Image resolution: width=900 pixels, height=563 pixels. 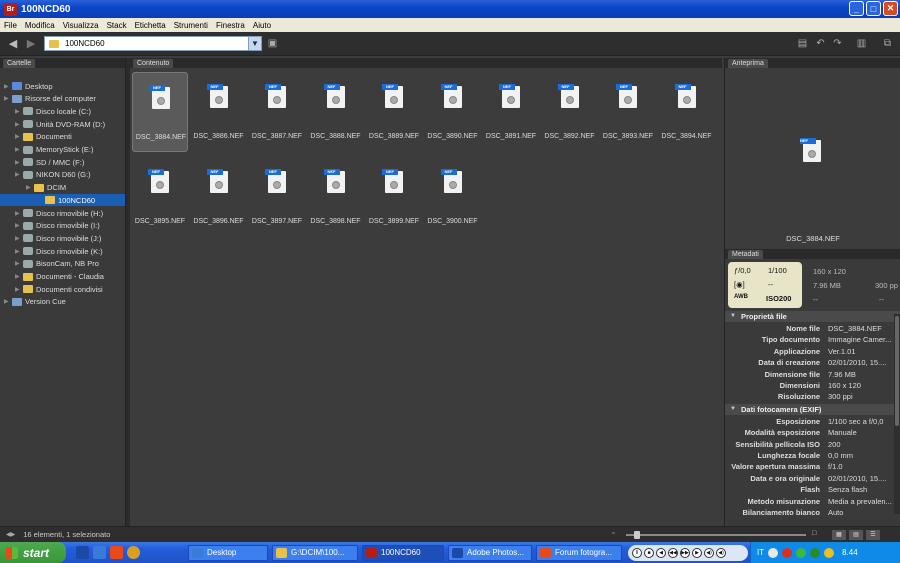 I want to click on tree-item: ▶ DCIM, so click(x=62, y=188).